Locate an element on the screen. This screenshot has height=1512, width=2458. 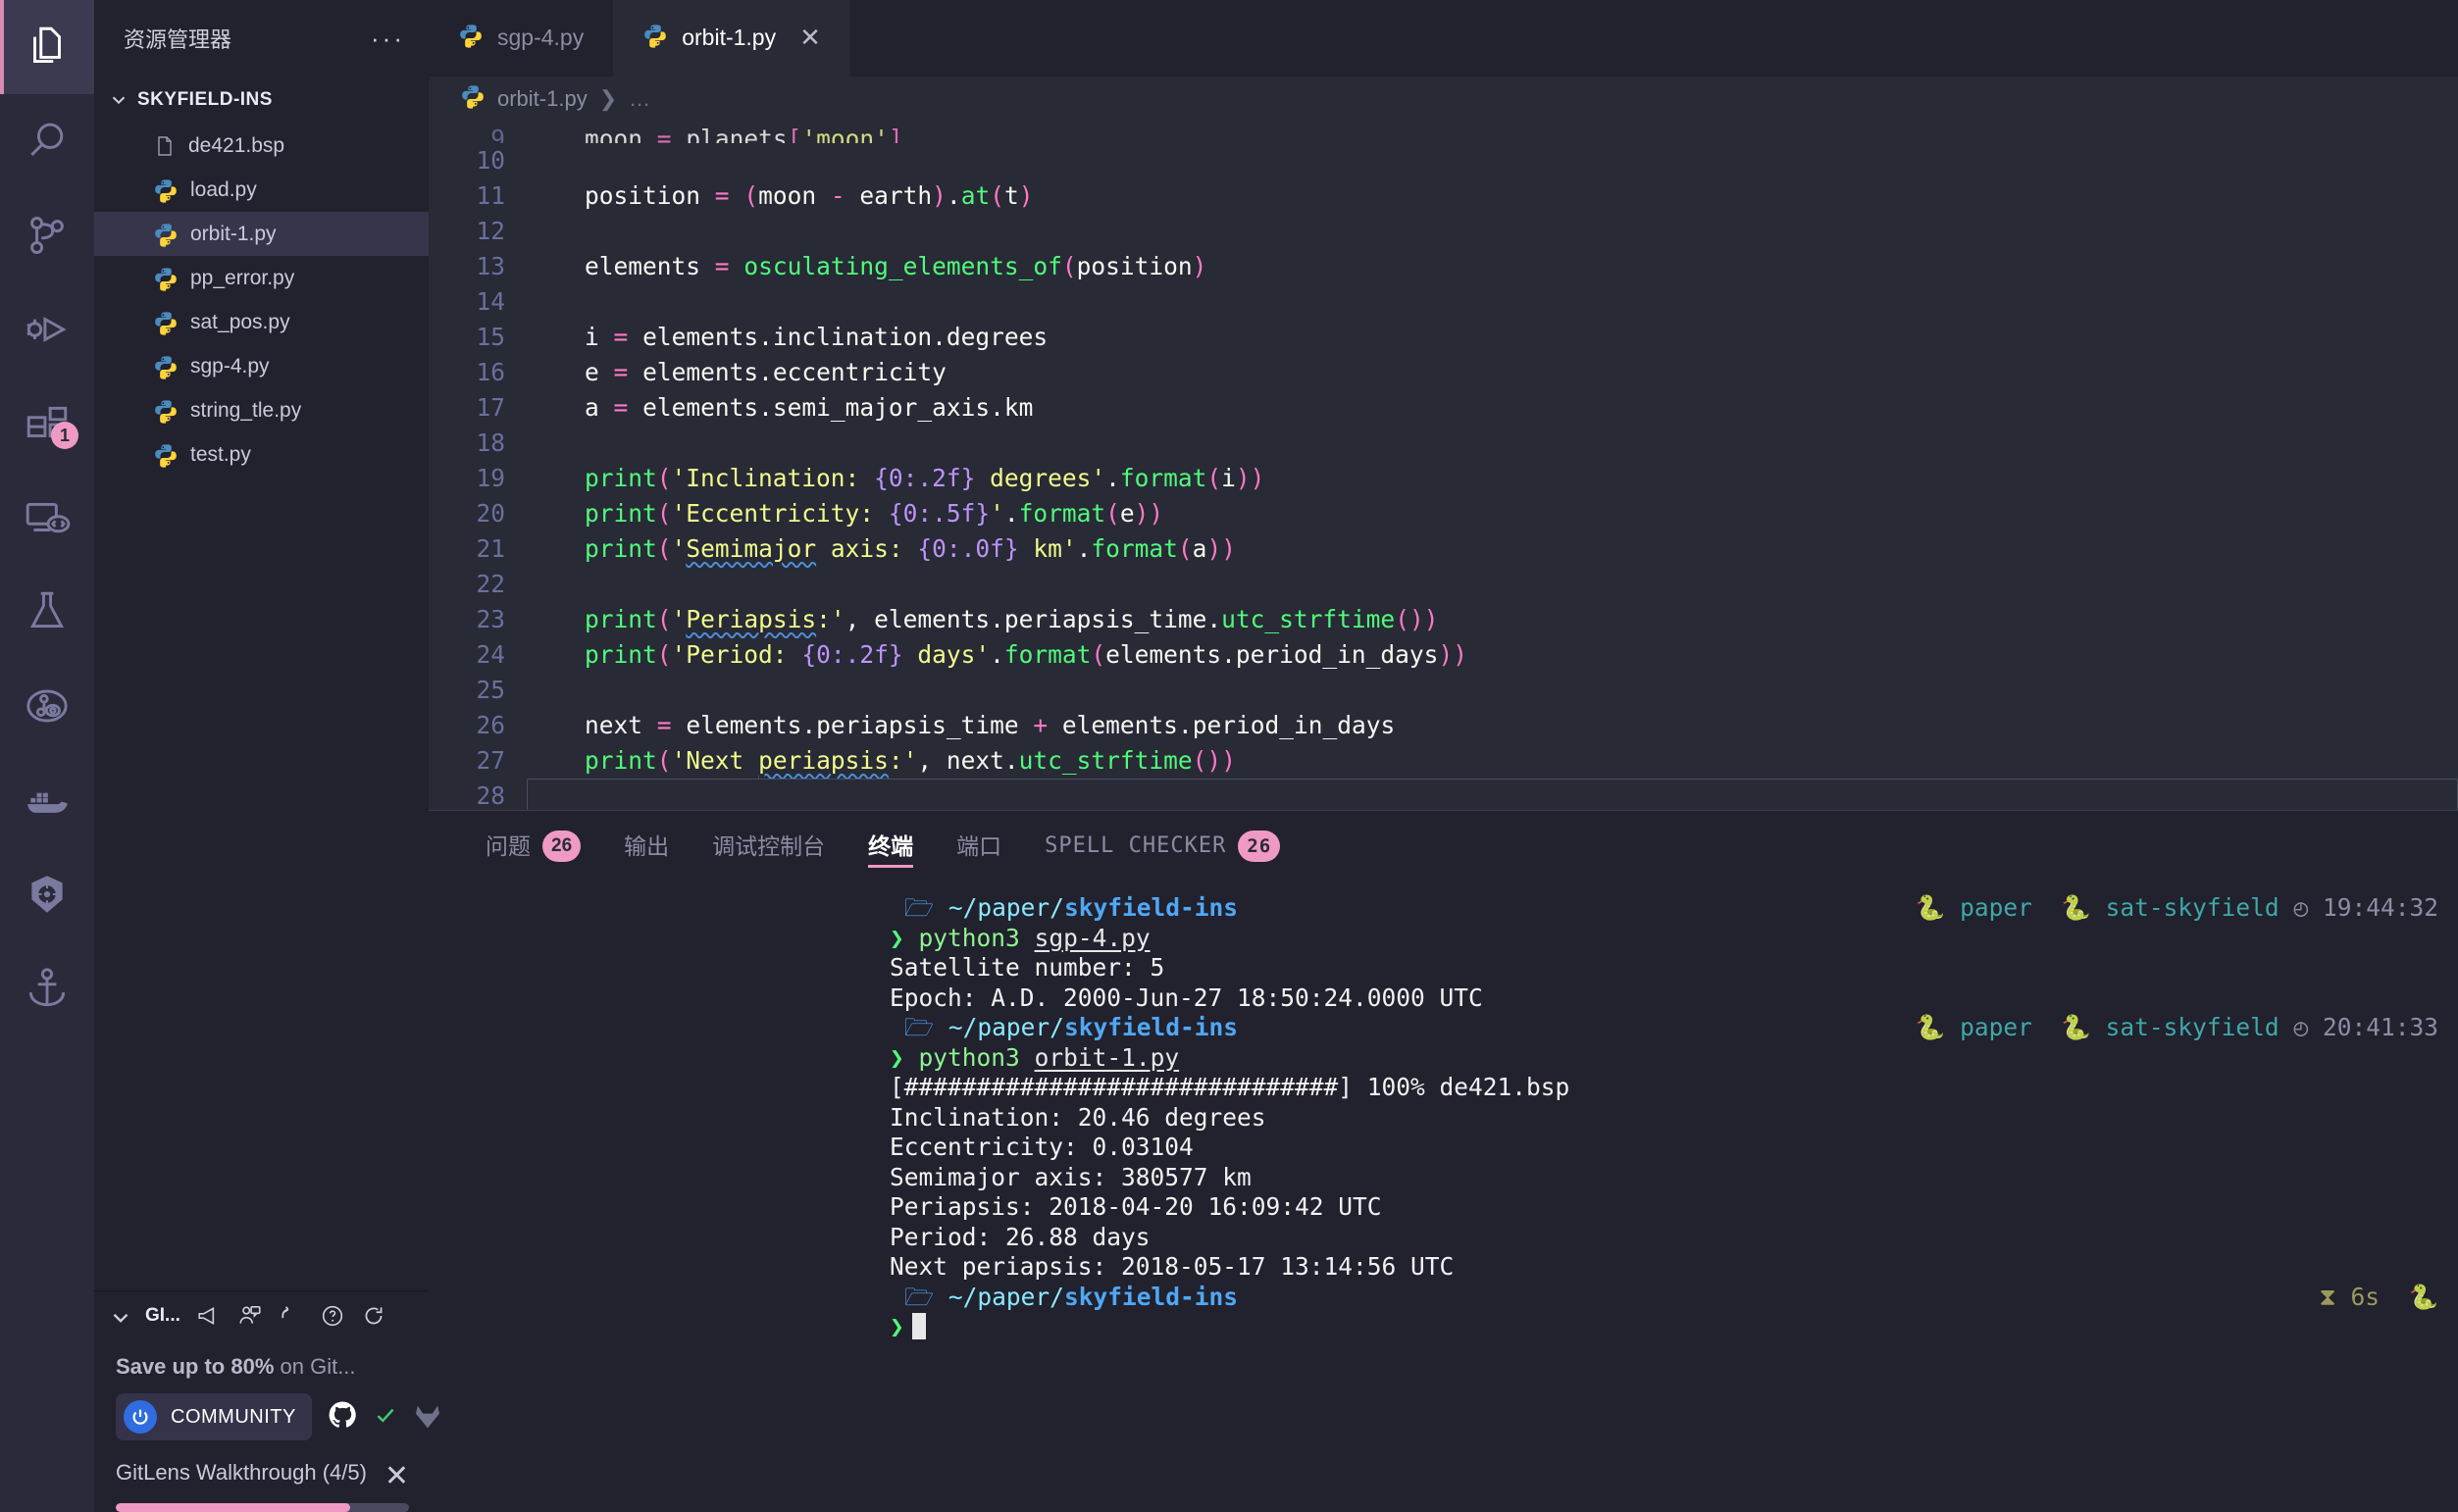
panel-tab-i4: 端口 is located at coordinates (978, 846).